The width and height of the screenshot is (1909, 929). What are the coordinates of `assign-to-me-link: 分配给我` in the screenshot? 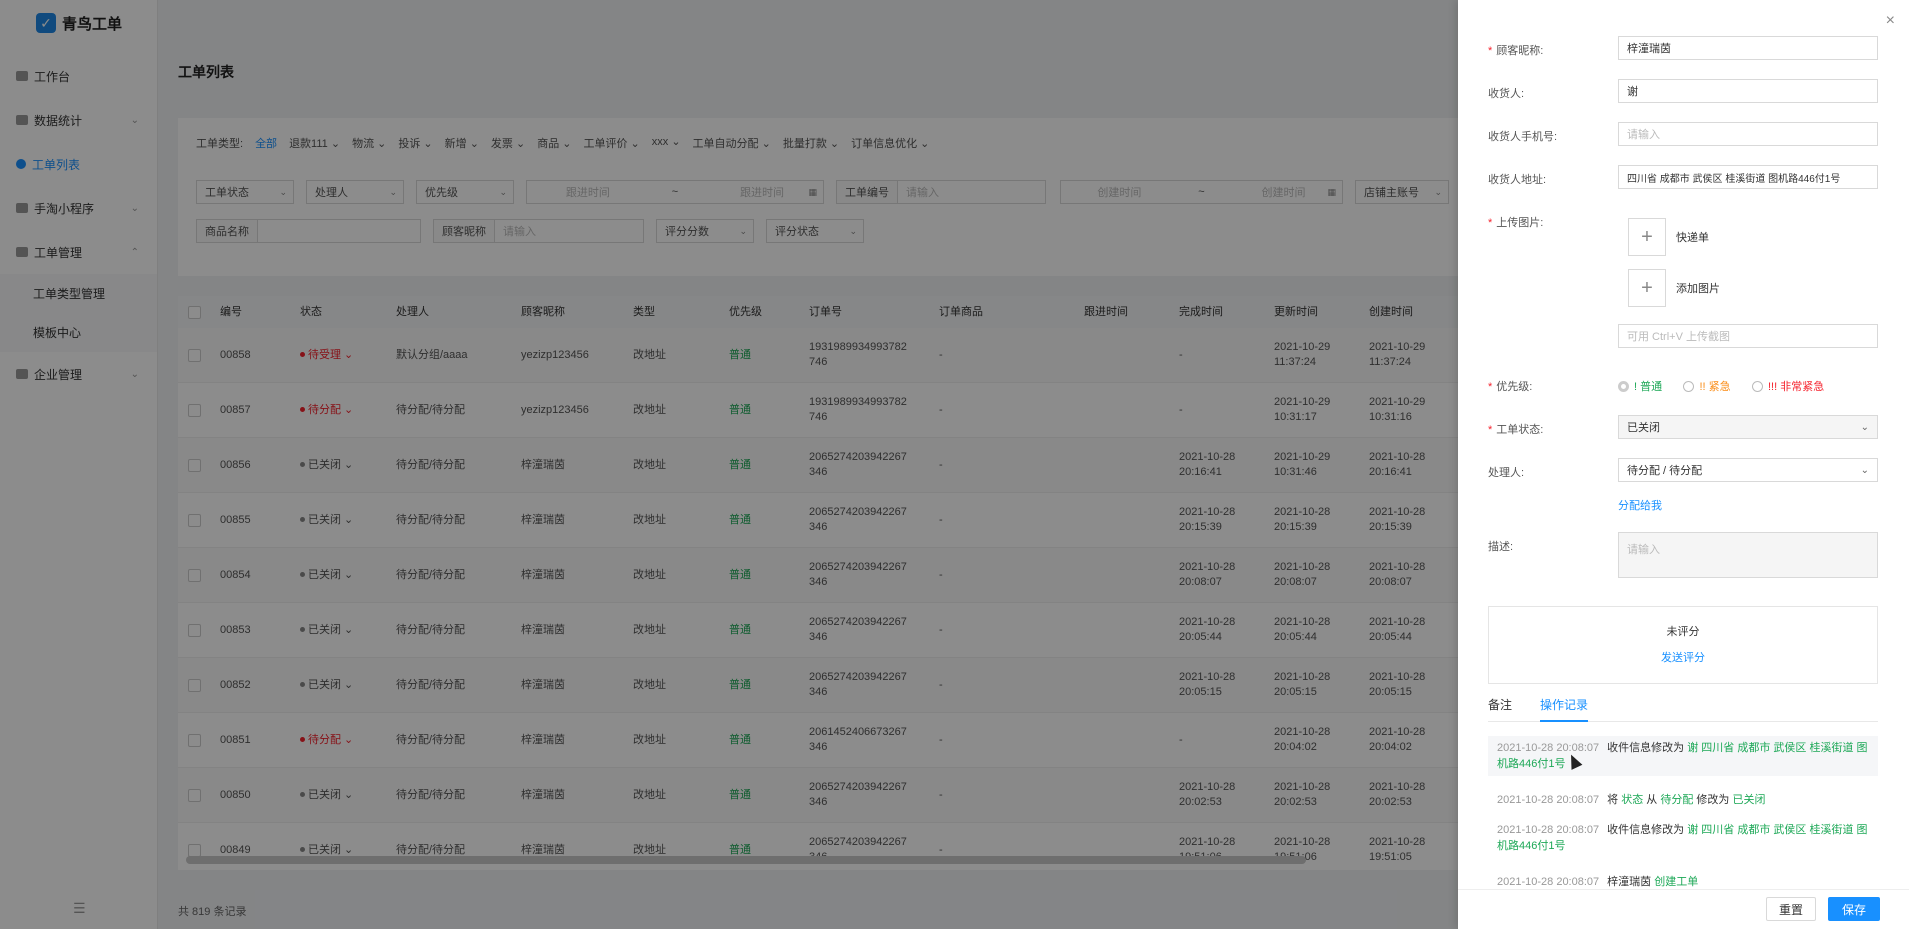 It's located at (1640, 505).